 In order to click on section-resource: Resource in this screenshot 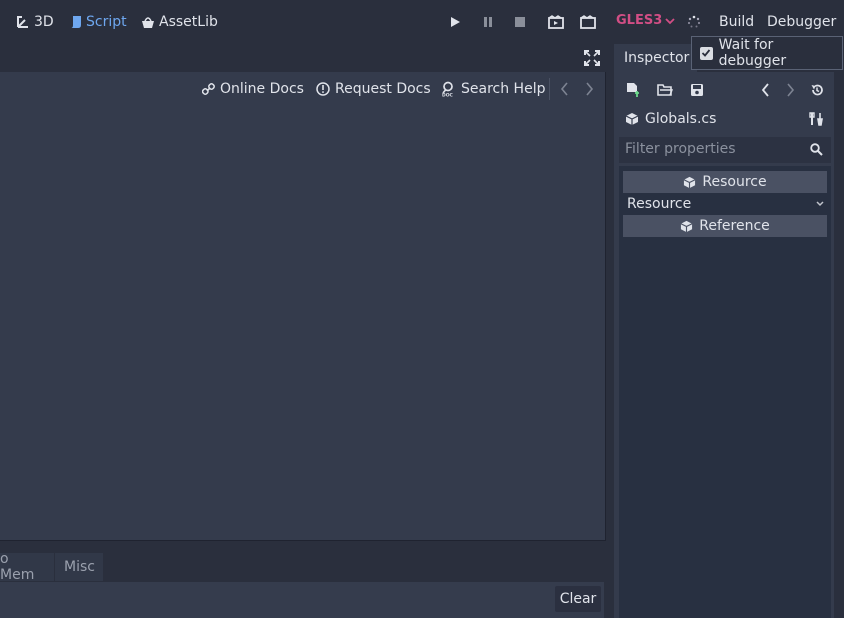, I will do `click(725, 182)`.